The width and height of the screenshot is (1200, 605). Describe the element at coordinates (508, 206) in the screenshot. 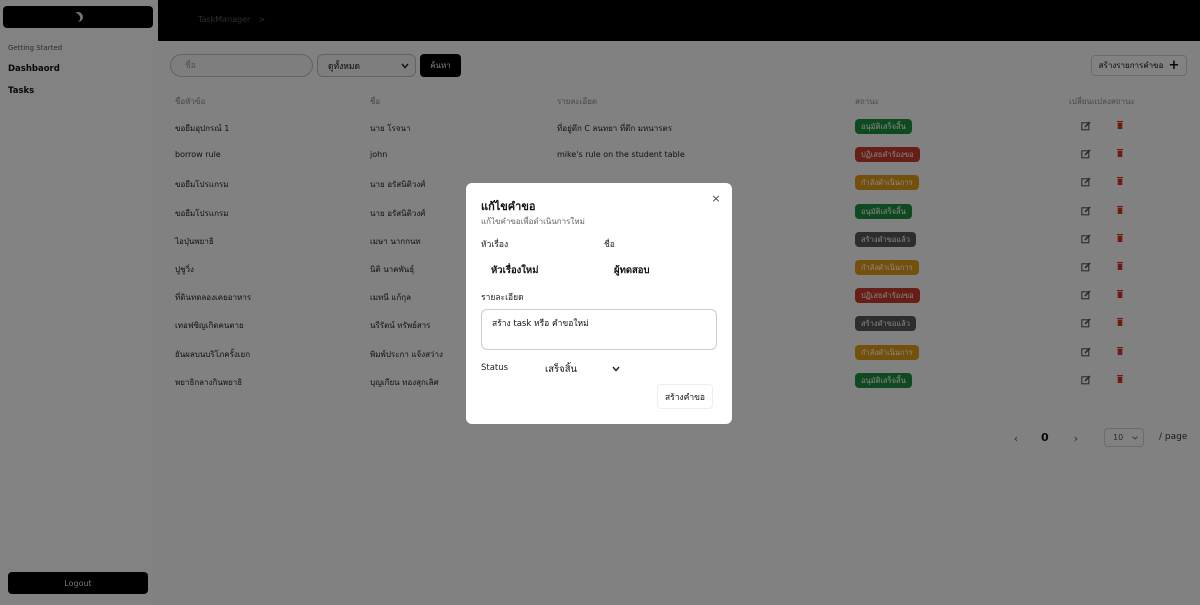

I see `modal-title: แก้ไขคำขอ` at that location.